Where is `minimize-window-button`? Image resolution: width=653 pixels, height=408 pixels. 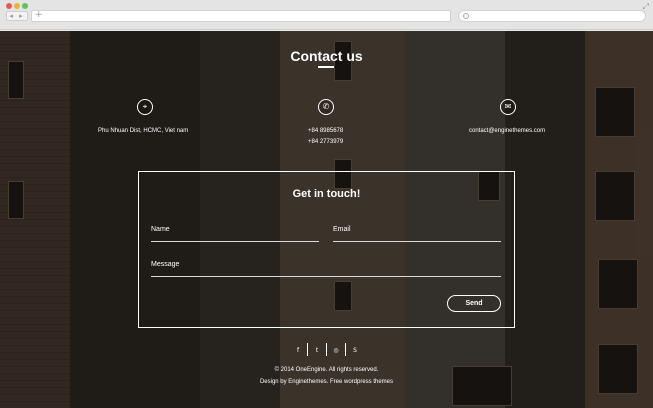
minimize-window-button is located at coordinates (17, 6).